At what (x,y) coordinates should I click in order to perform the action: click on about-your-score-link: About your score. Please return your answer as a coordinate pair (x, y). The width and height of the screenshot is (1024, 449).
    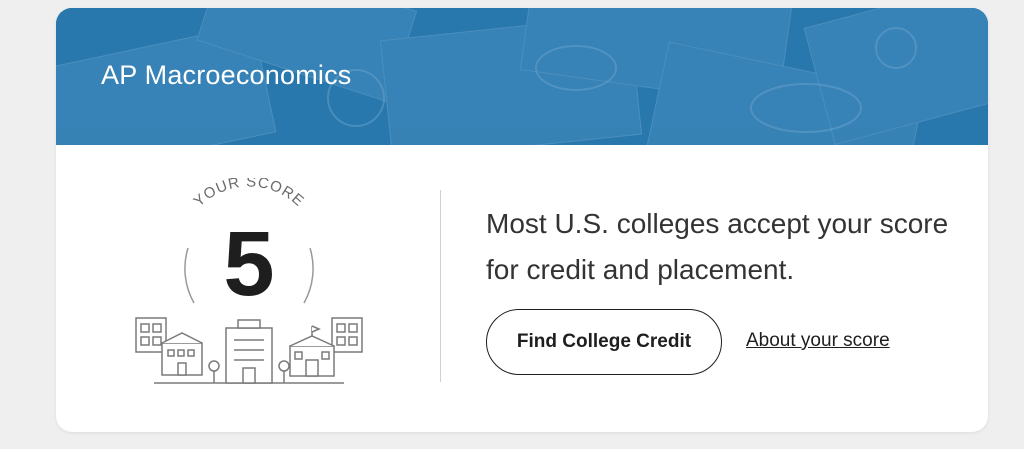
    Looking at the image, I should click on (818, 341).